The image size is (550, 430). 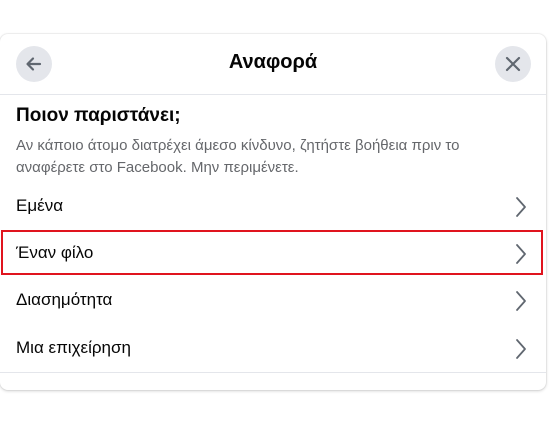 I want to click on option-celebrity: Διασημότητα, so click(x=273, y=301).